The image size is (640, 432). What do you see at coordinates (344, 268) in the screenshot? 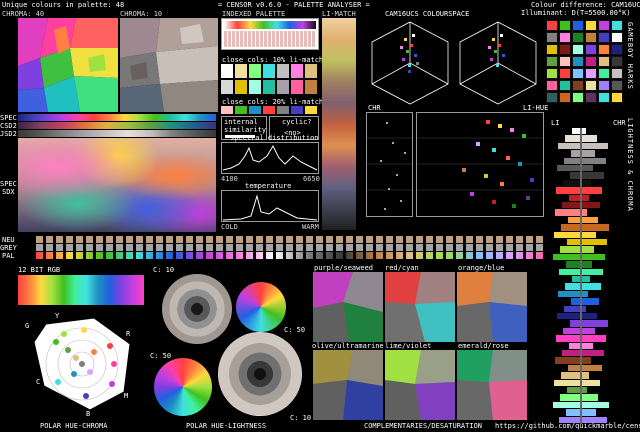
I see `comp-title-1: purple/seaweed` at bounding box center [344, 268].